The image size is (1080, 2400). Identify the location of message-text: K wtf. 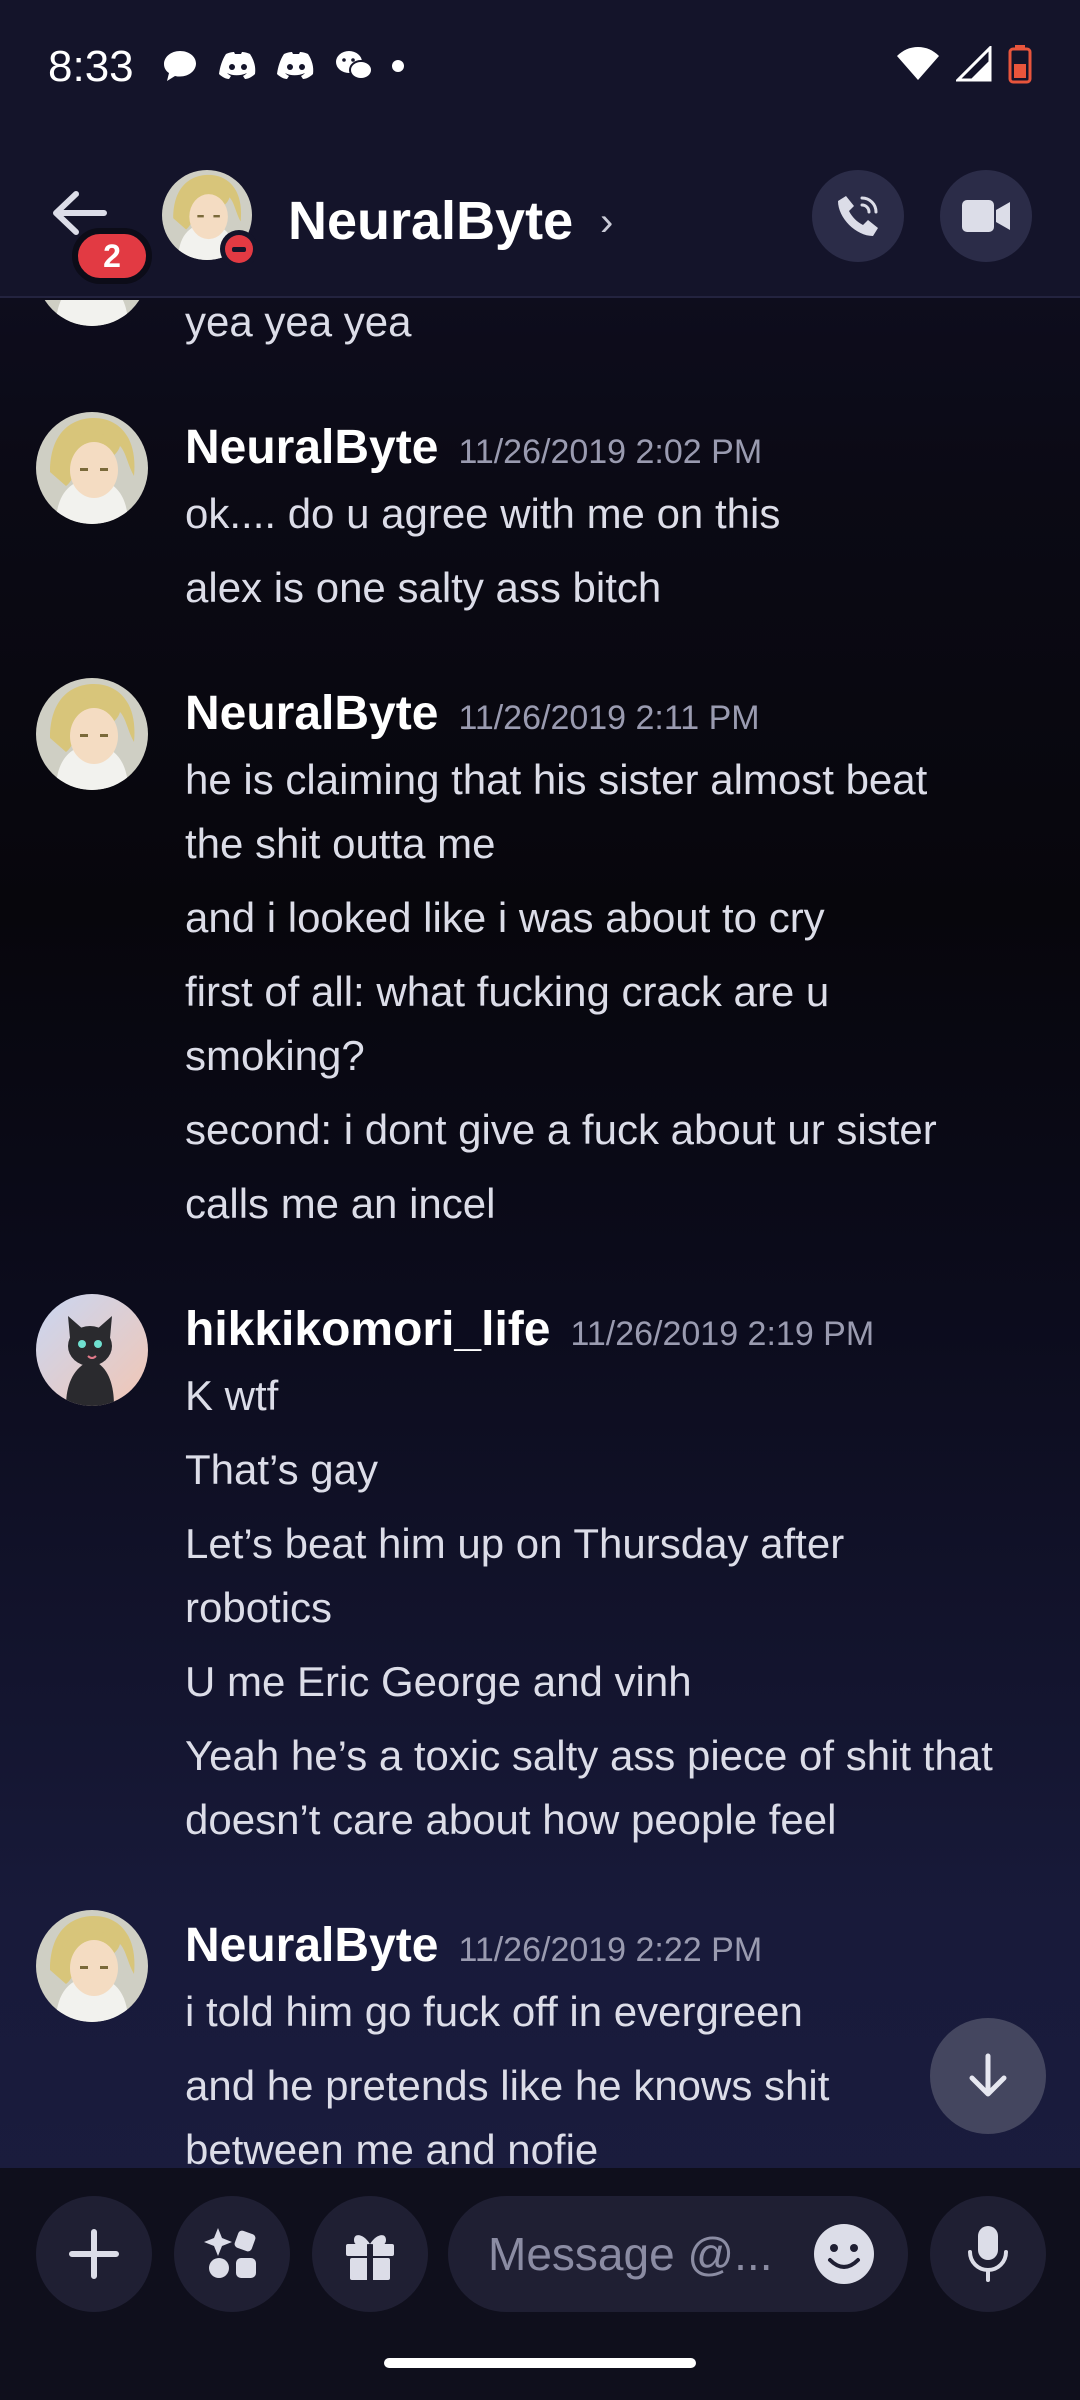
(615, 1396).